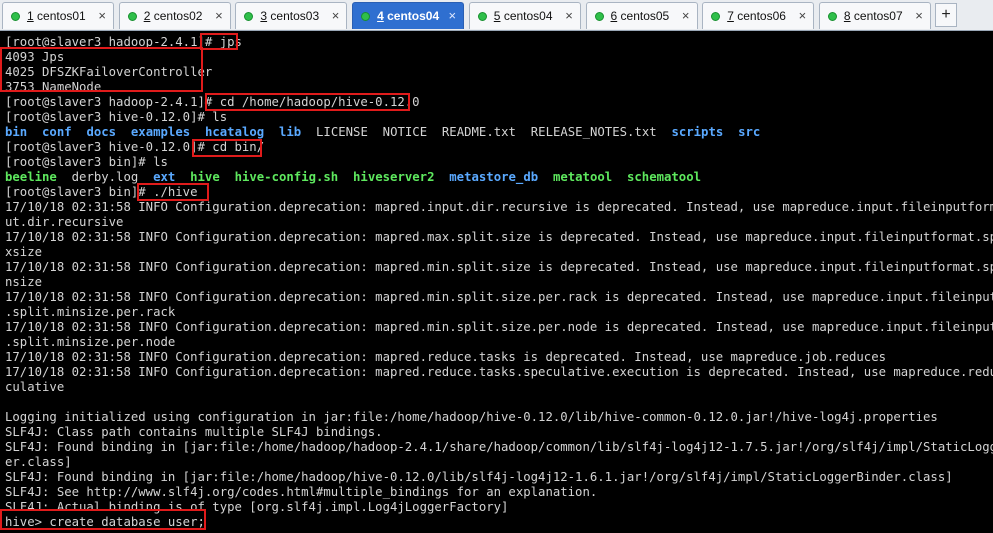 The height and width of the screenshot is (533, 993). What do you see at coordinates (219, 41) in the screenshot?
I see `highlight-jps-command` at bounding box center [219, 41].